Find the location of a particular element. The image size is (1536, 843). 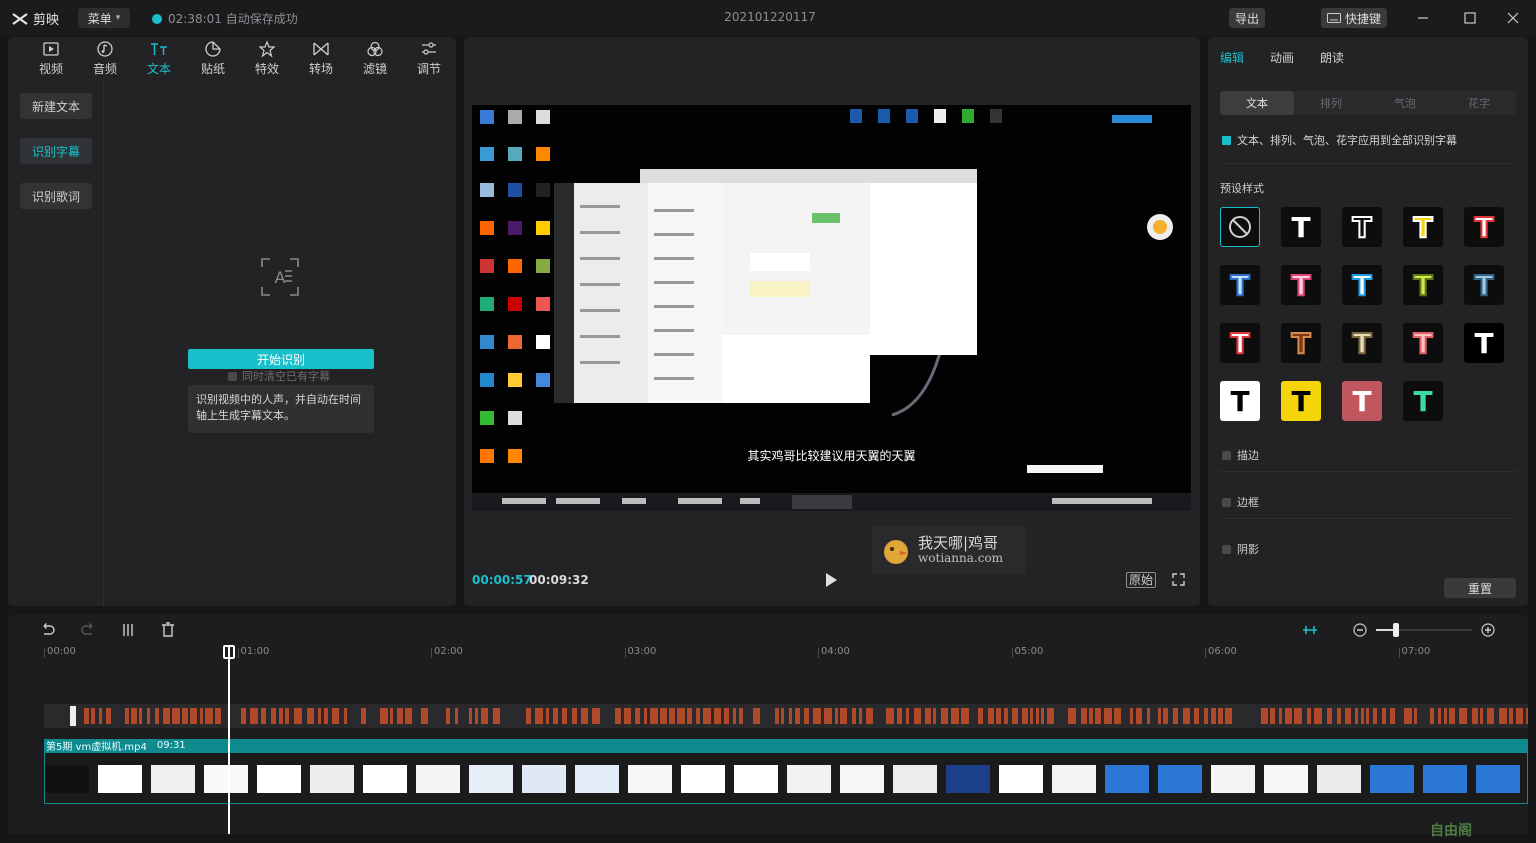

preset-style-8: T is located at coordinates (1423, 285).